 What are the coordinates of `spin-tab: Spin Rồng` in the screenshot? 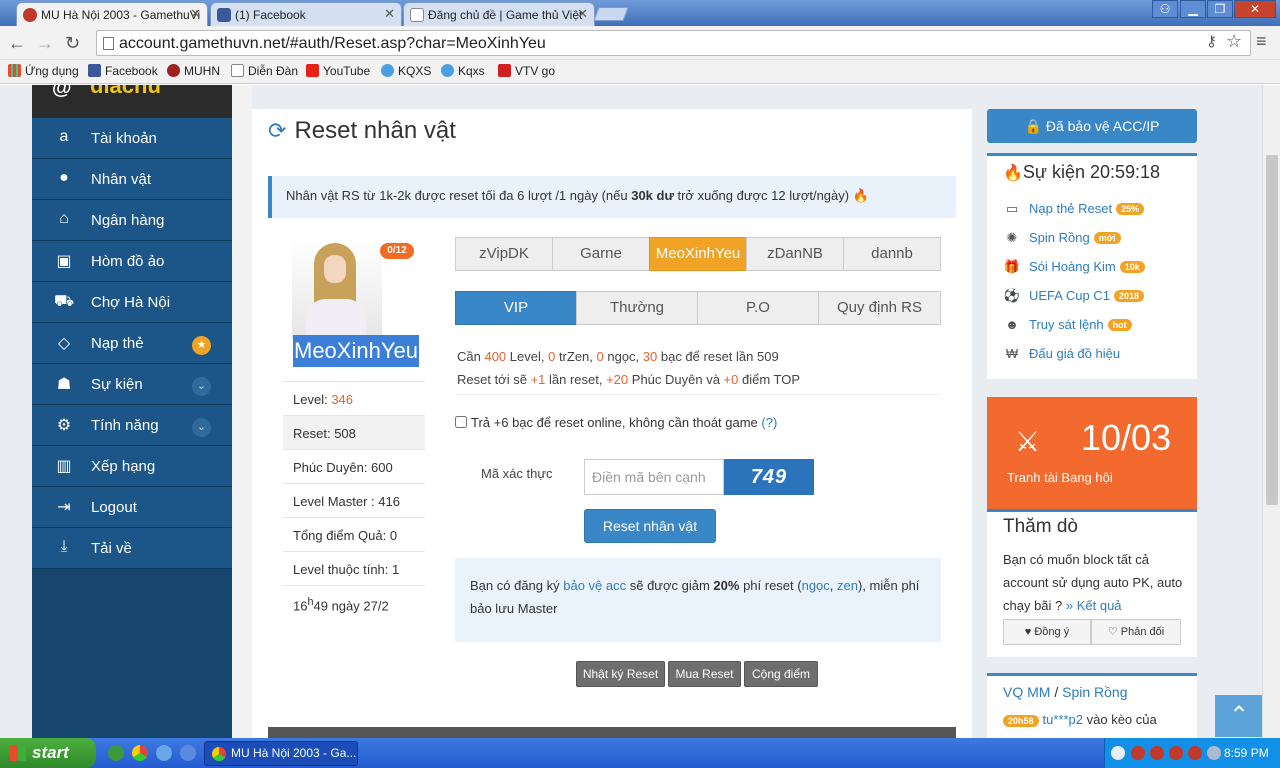 It's located at (1094, 692).